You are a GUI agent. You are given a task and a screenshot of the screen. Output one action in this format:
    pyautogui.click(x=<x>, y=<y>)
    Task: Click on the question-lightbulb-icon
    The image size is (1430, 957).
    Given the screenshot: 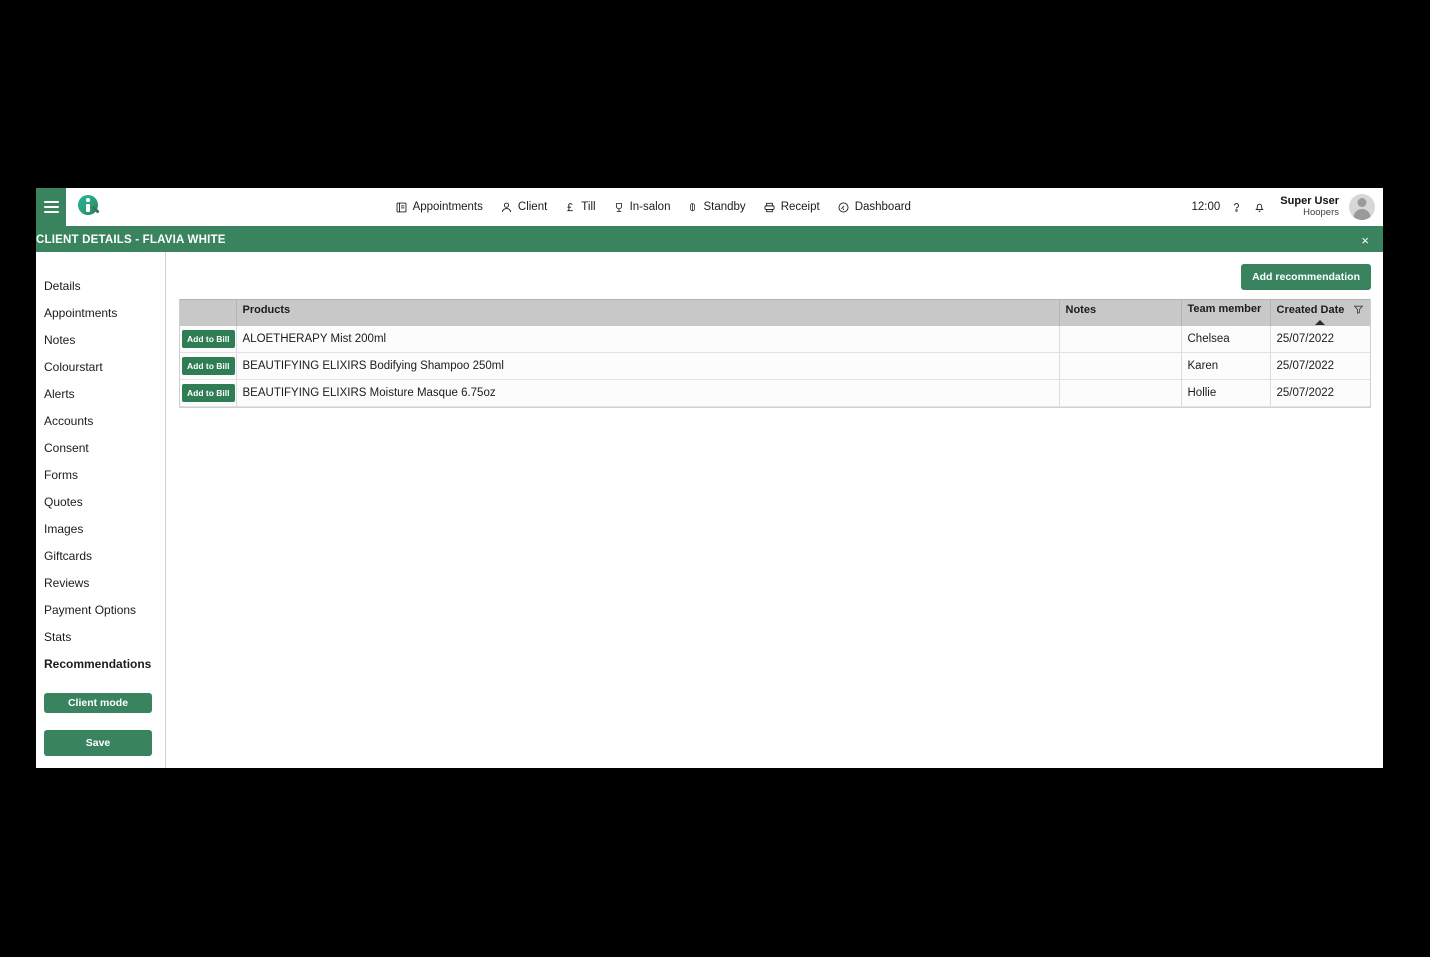 What is the action you would take?
    pyautogui.click(x=1236, y=207)
    